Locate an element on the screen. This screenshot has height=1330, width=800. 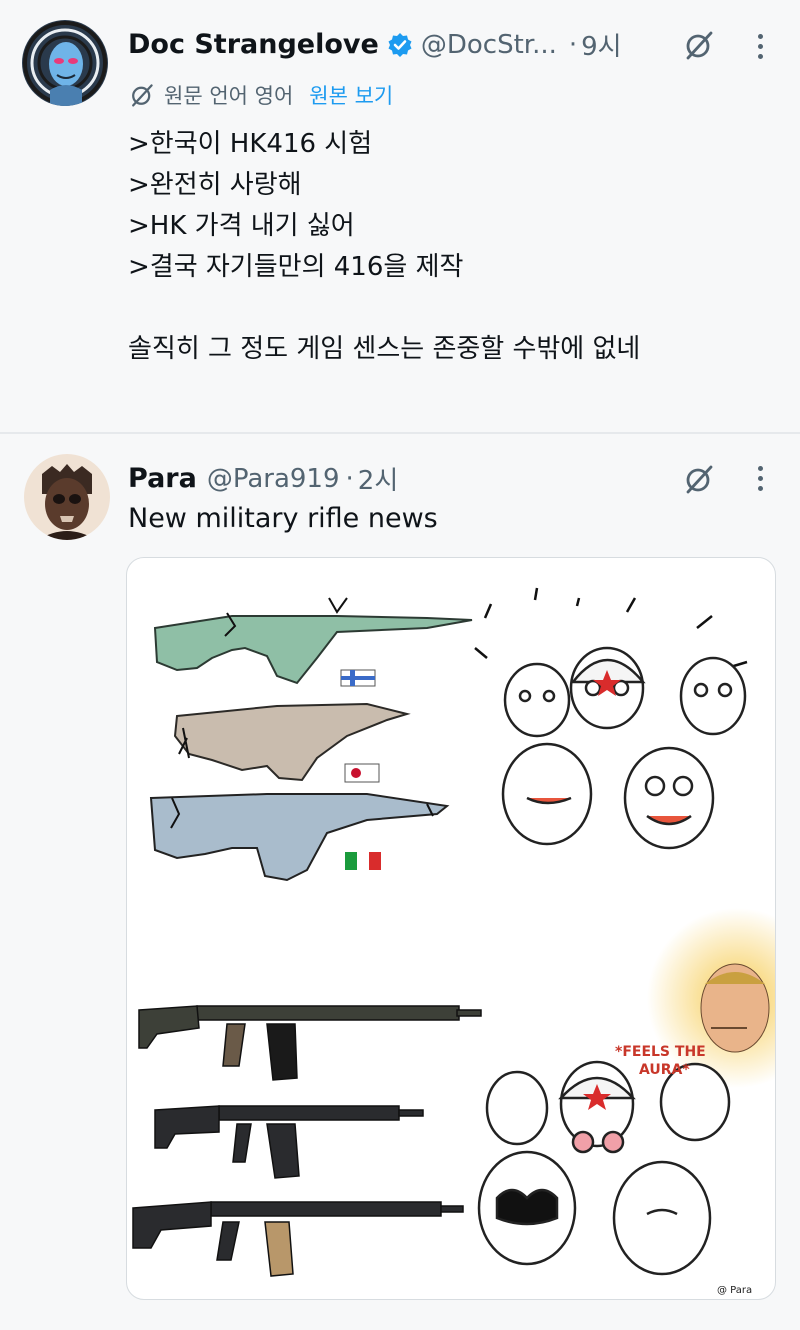
translate-icon is located at coordinates (142, 95).